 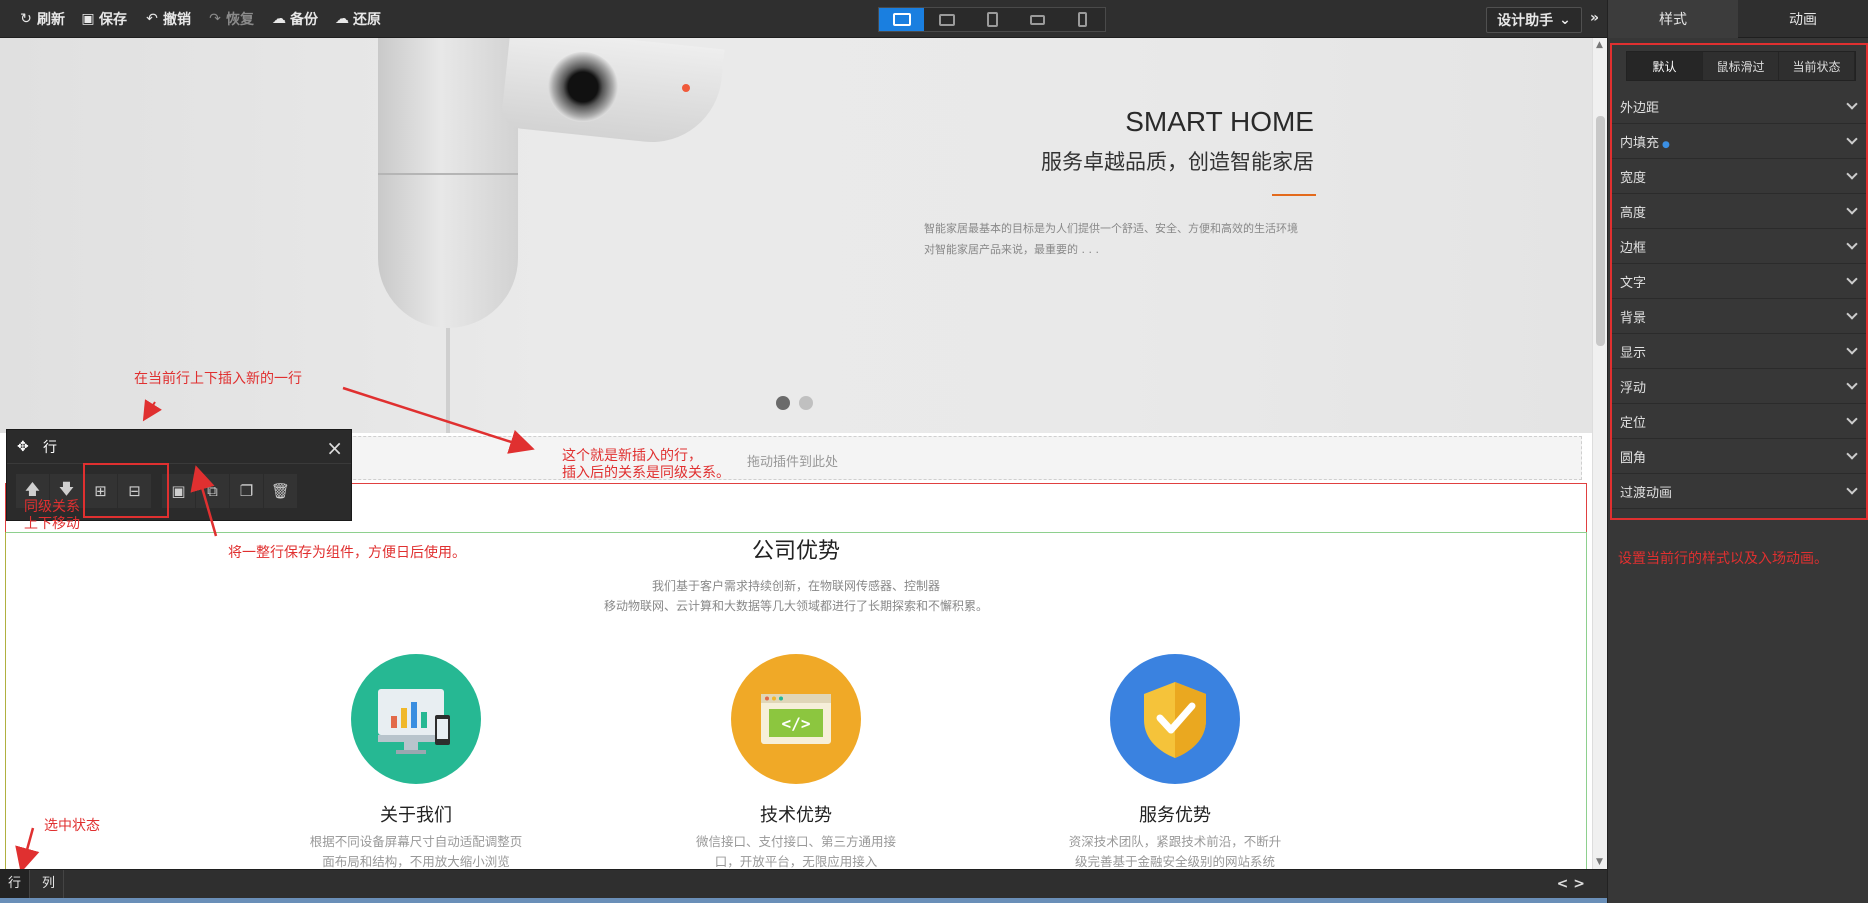 What do you see at coordinates (1739, 456) in the screenshot?
I see `prop-radius: 圆角` at bounding box center [1739, 456].